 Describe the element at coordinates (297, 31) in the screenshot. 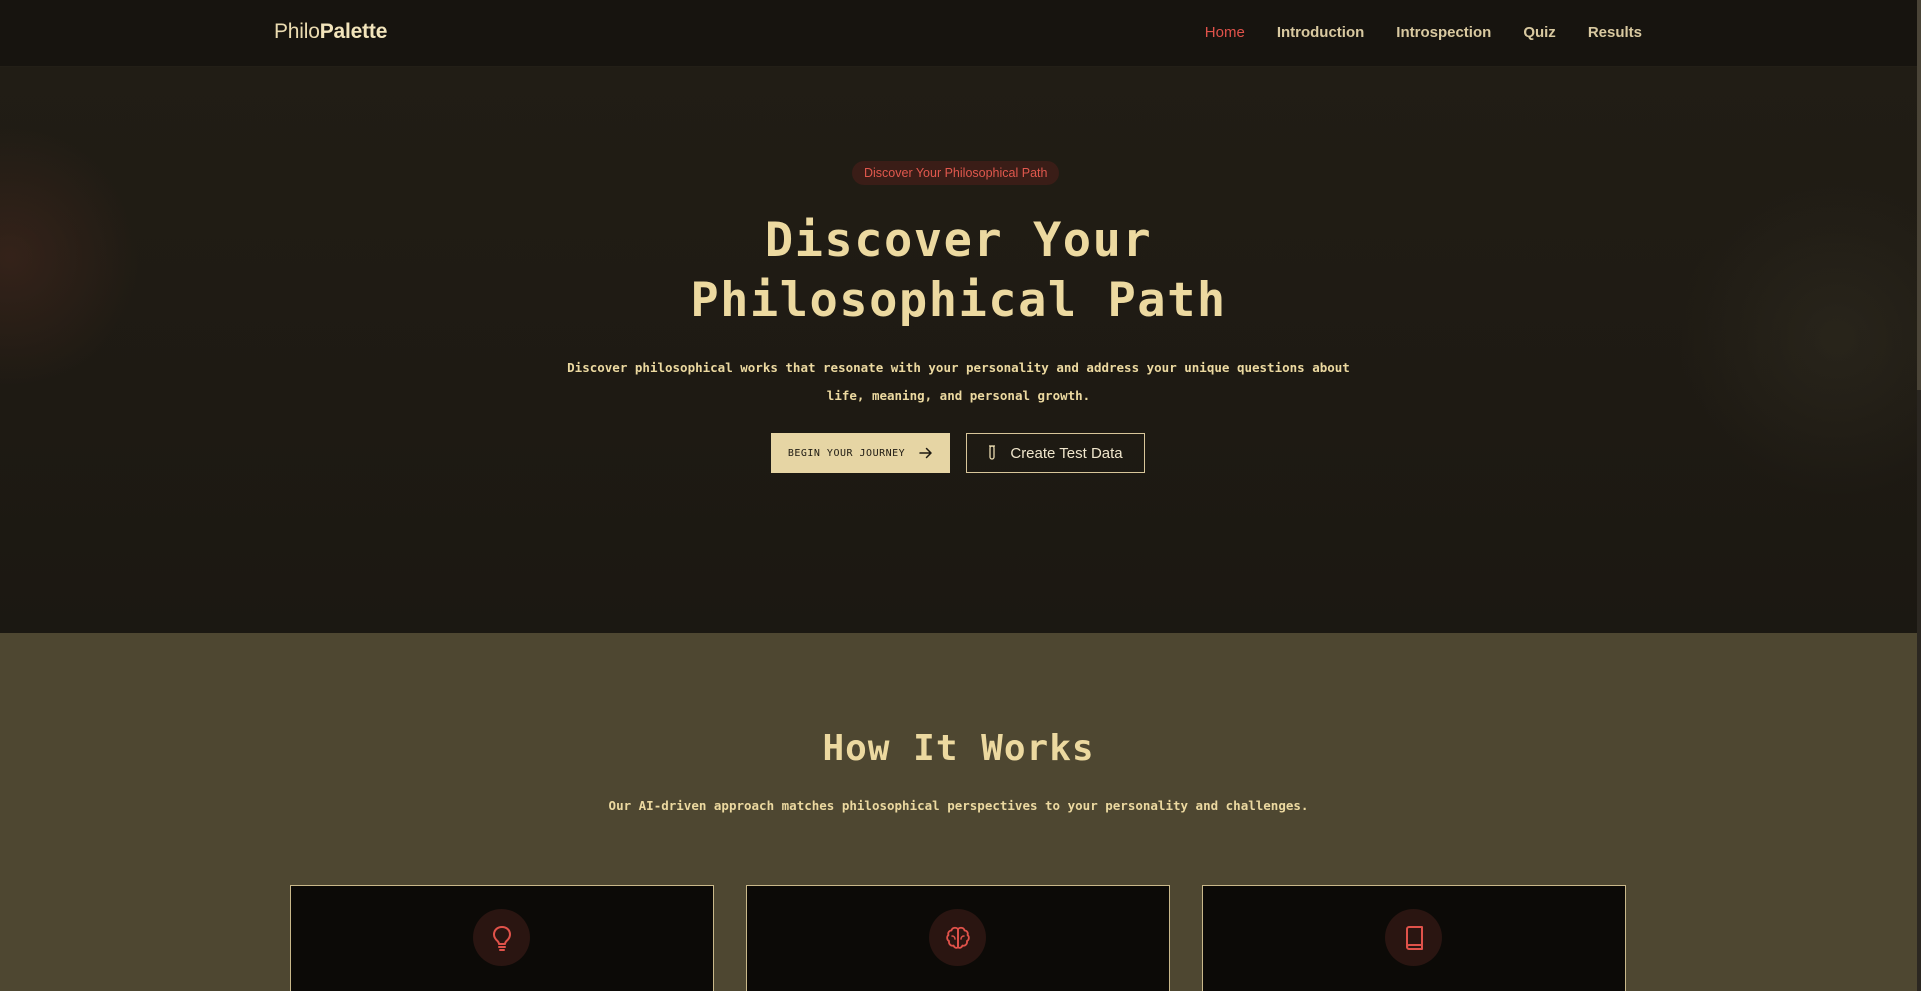

I see `logo-text-light: Philo` at that location.